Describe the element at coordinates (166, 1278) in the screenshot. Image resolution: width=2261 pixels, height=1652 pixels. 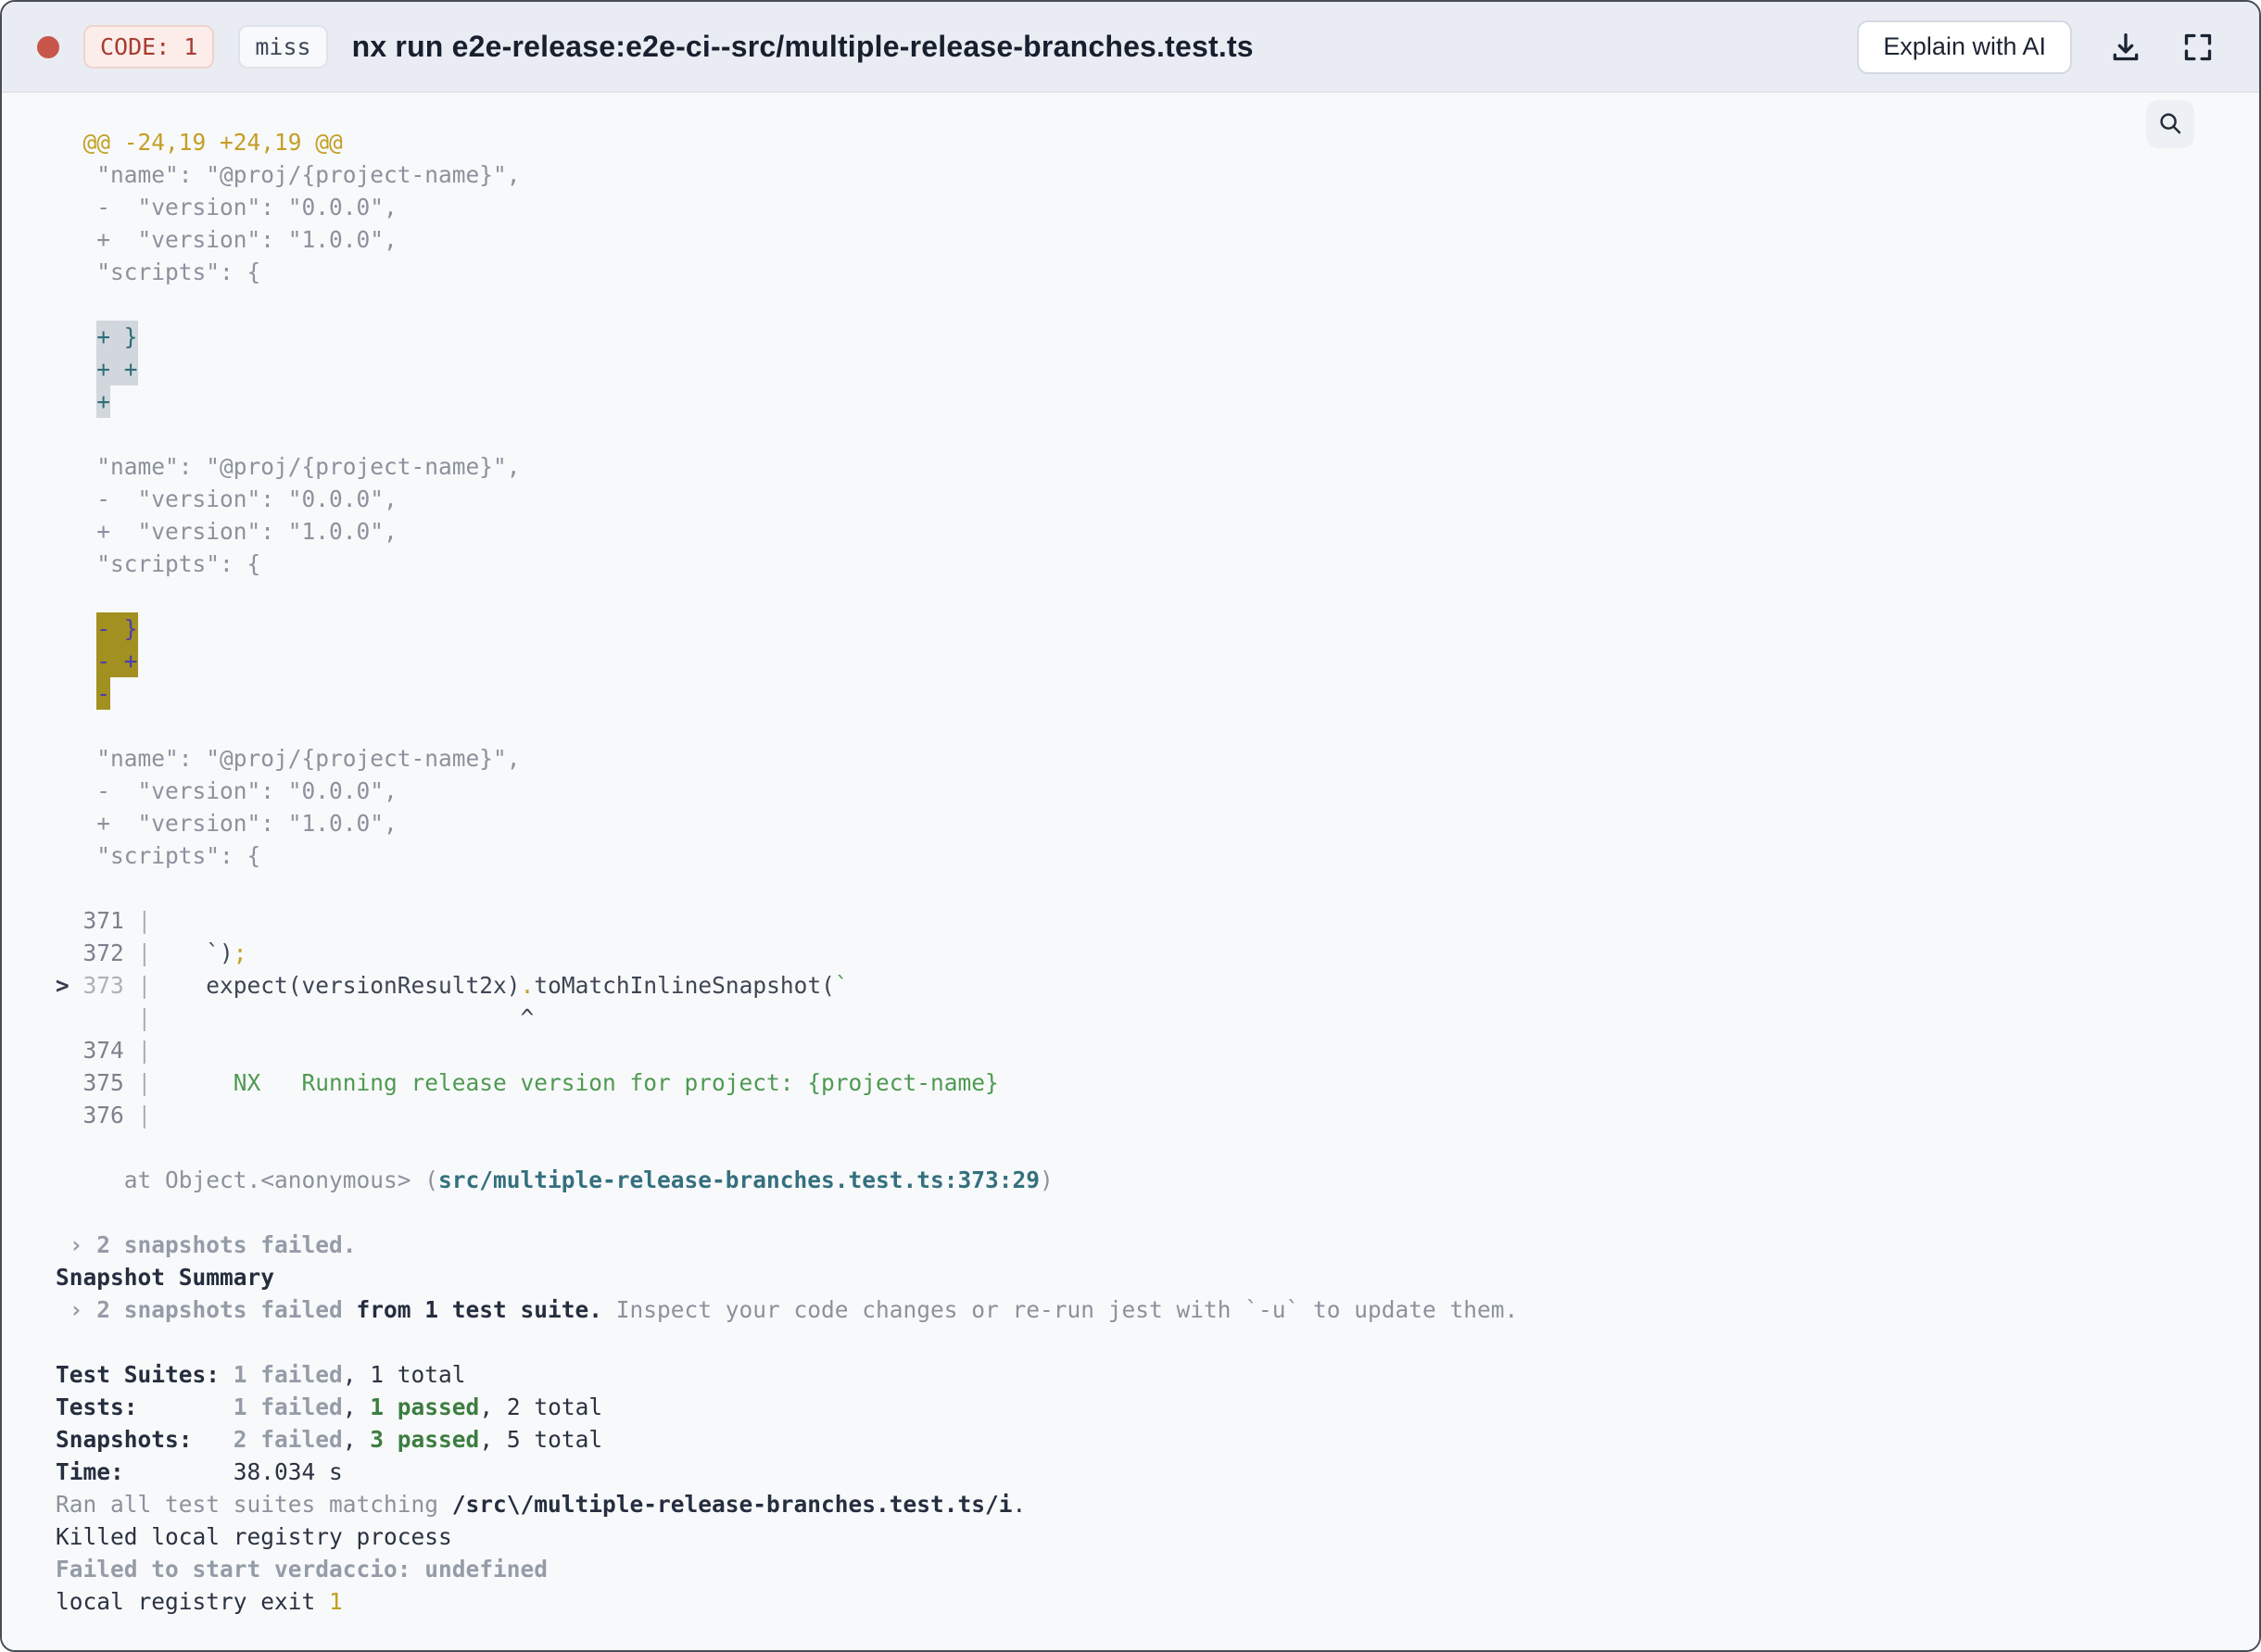
I see `terminal-line: Snapshot Summary` at that location.